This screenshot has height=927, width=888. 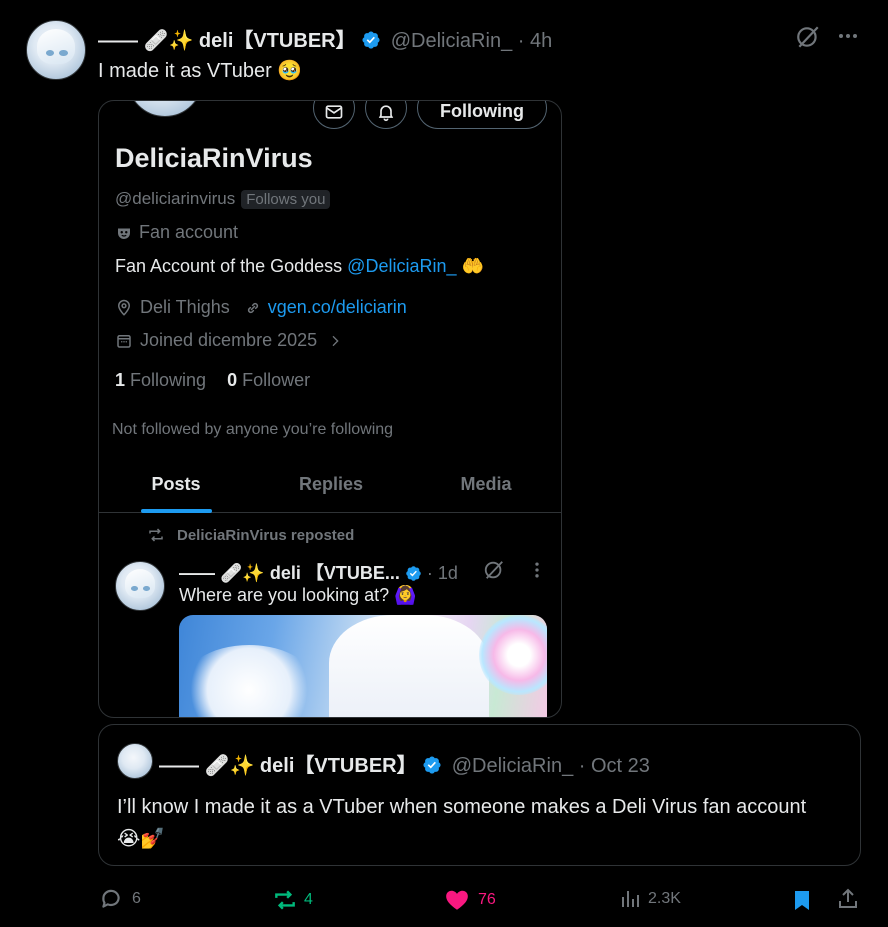 I want to click on profile-avatar, so click(x=165, y=109).